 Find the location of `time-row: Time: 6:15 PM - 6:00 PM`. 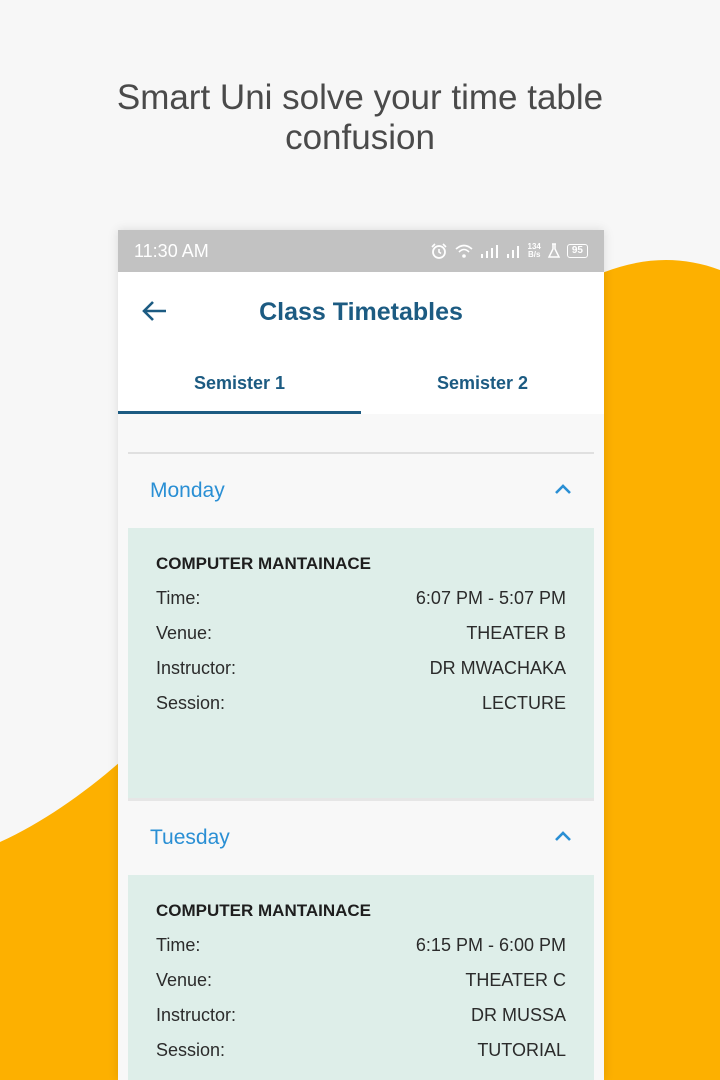

time-row: Time: 6:15 PM - 6:00 PM is located at coordinates (361, 945).